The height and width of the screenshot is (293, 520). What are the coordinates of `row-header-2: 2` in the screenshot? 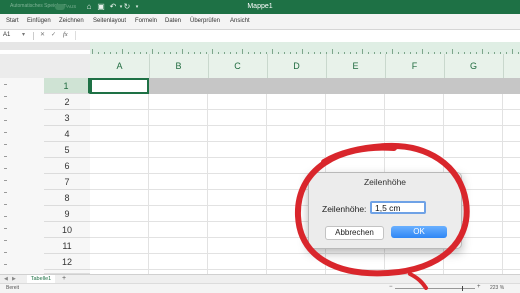 It's located at (67, 102).